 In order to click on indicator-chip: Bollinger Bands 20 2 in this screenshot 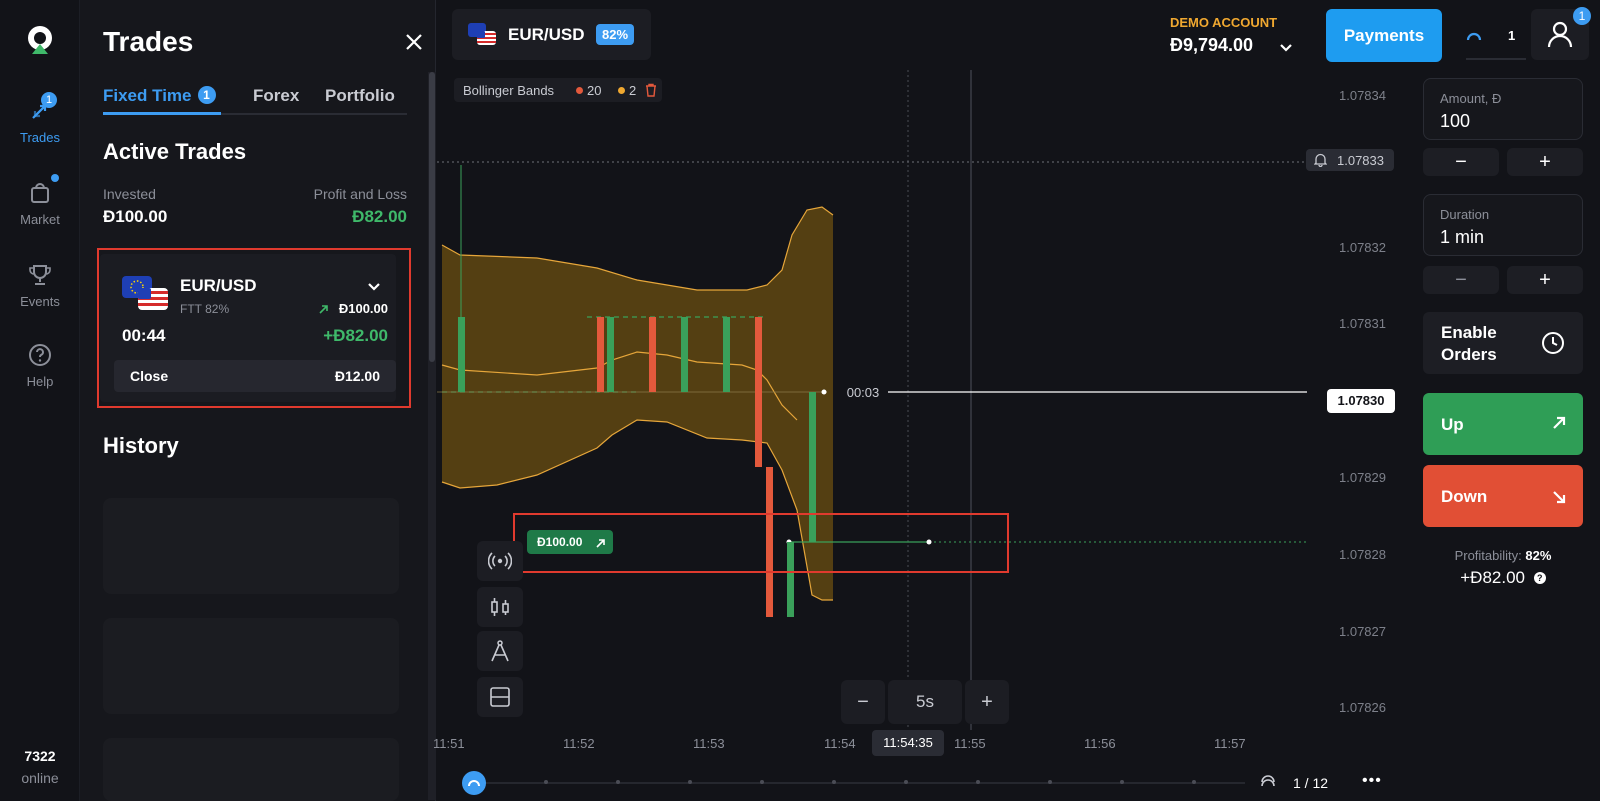, I will do `click(558, 90)`.